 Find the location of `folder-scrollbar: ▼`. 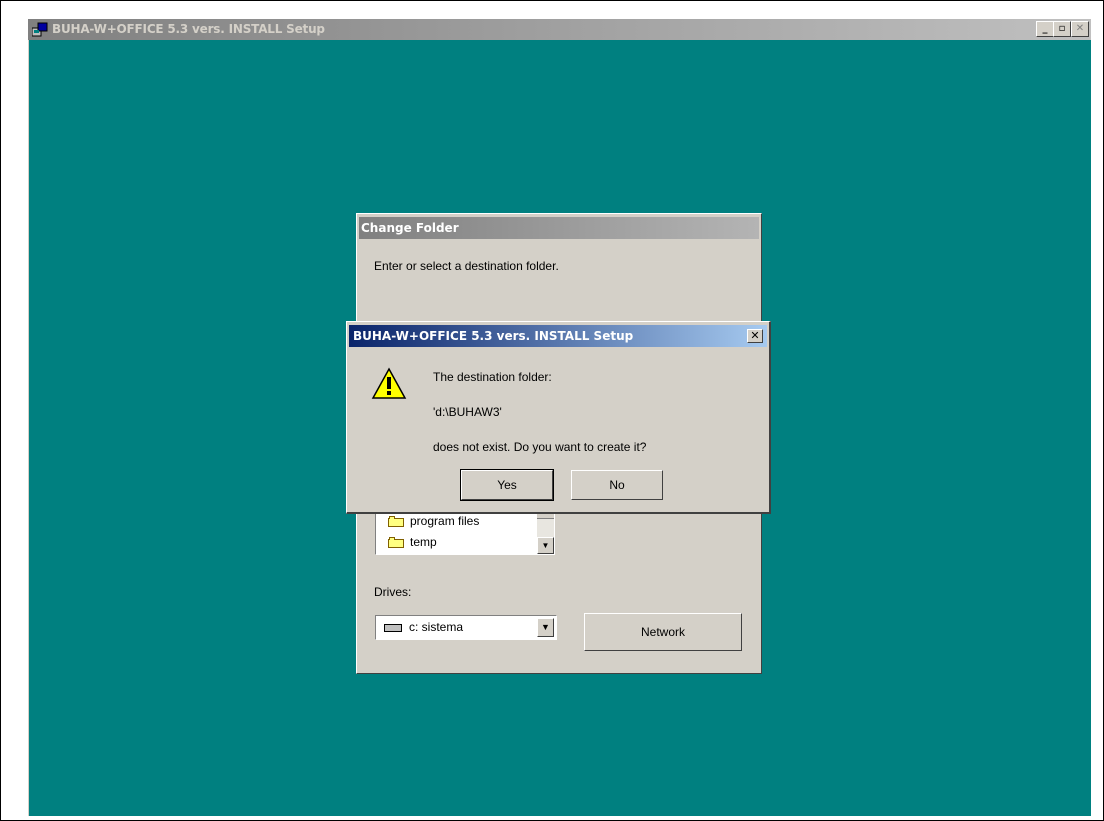

folder-scrollbar: ▼ is located at coordinates (545, 532).